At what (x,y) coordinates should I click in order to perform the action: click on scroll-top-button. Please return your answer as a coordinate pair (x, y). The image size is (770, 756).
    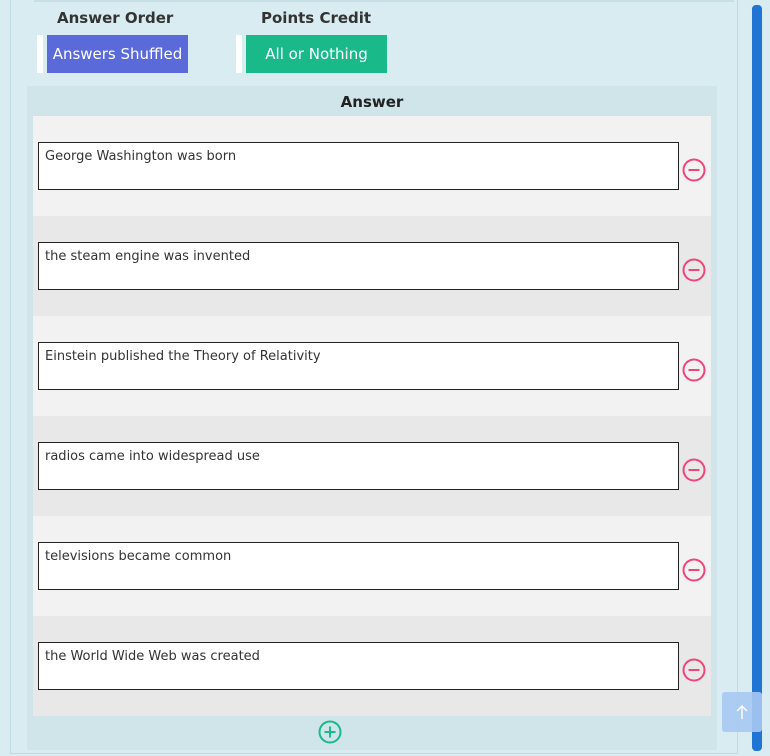
    Looking at the image, I should click on (742, 712).